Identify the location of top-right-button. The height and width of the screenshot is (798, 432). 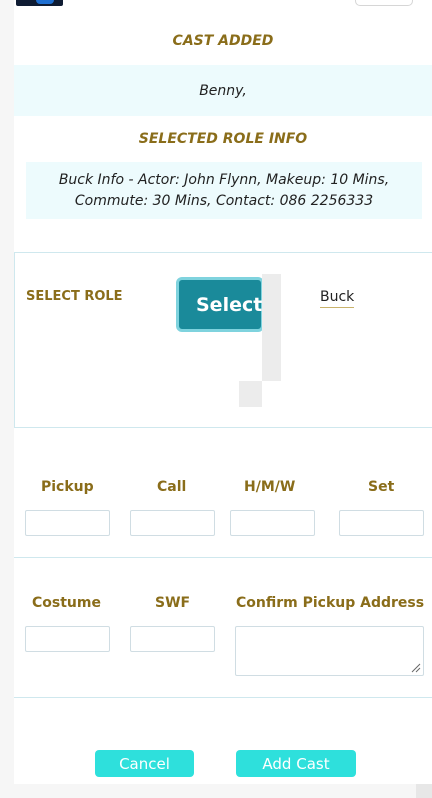
(384, 3).